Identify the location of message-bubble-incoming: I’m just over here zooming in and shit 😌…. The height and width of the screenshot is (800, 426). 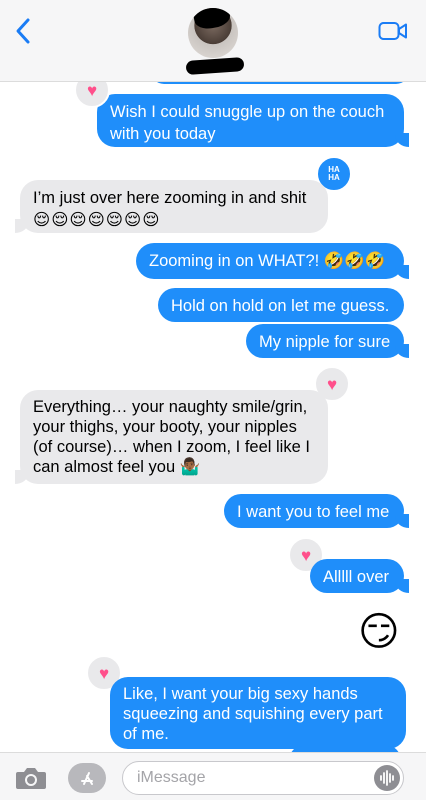
(171, 206).